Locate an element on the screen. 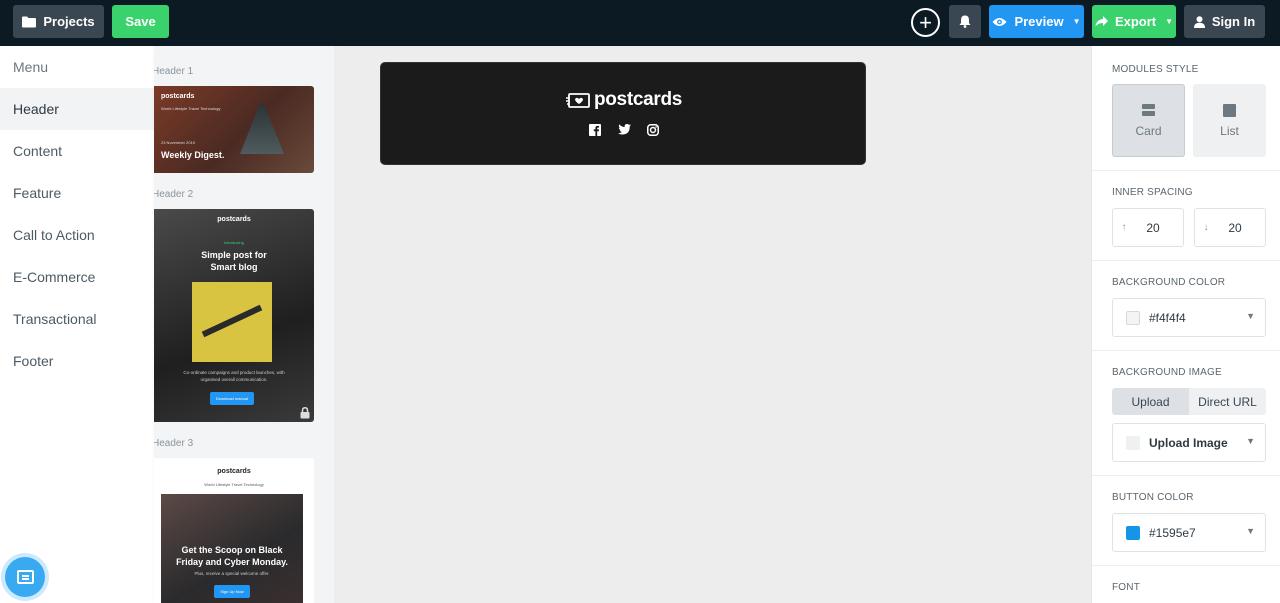 The image size is (1280, 603). menu-item-feature: Feature is located at coordinates (77, 193).